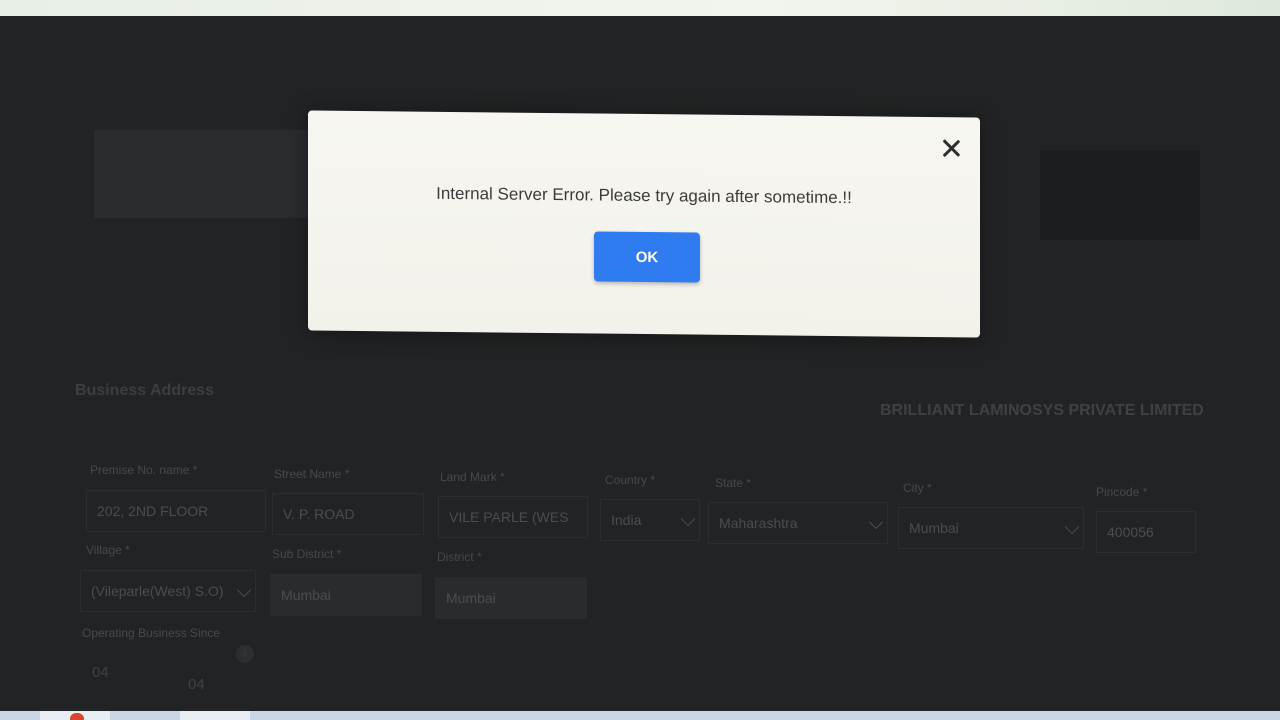 The width and height of the screenshot is (1280, 720). What do you see at coordinates (346, 595) in the screenshot?
I see `sub-district-field: Mumbai` at bounding box center [346, 595].